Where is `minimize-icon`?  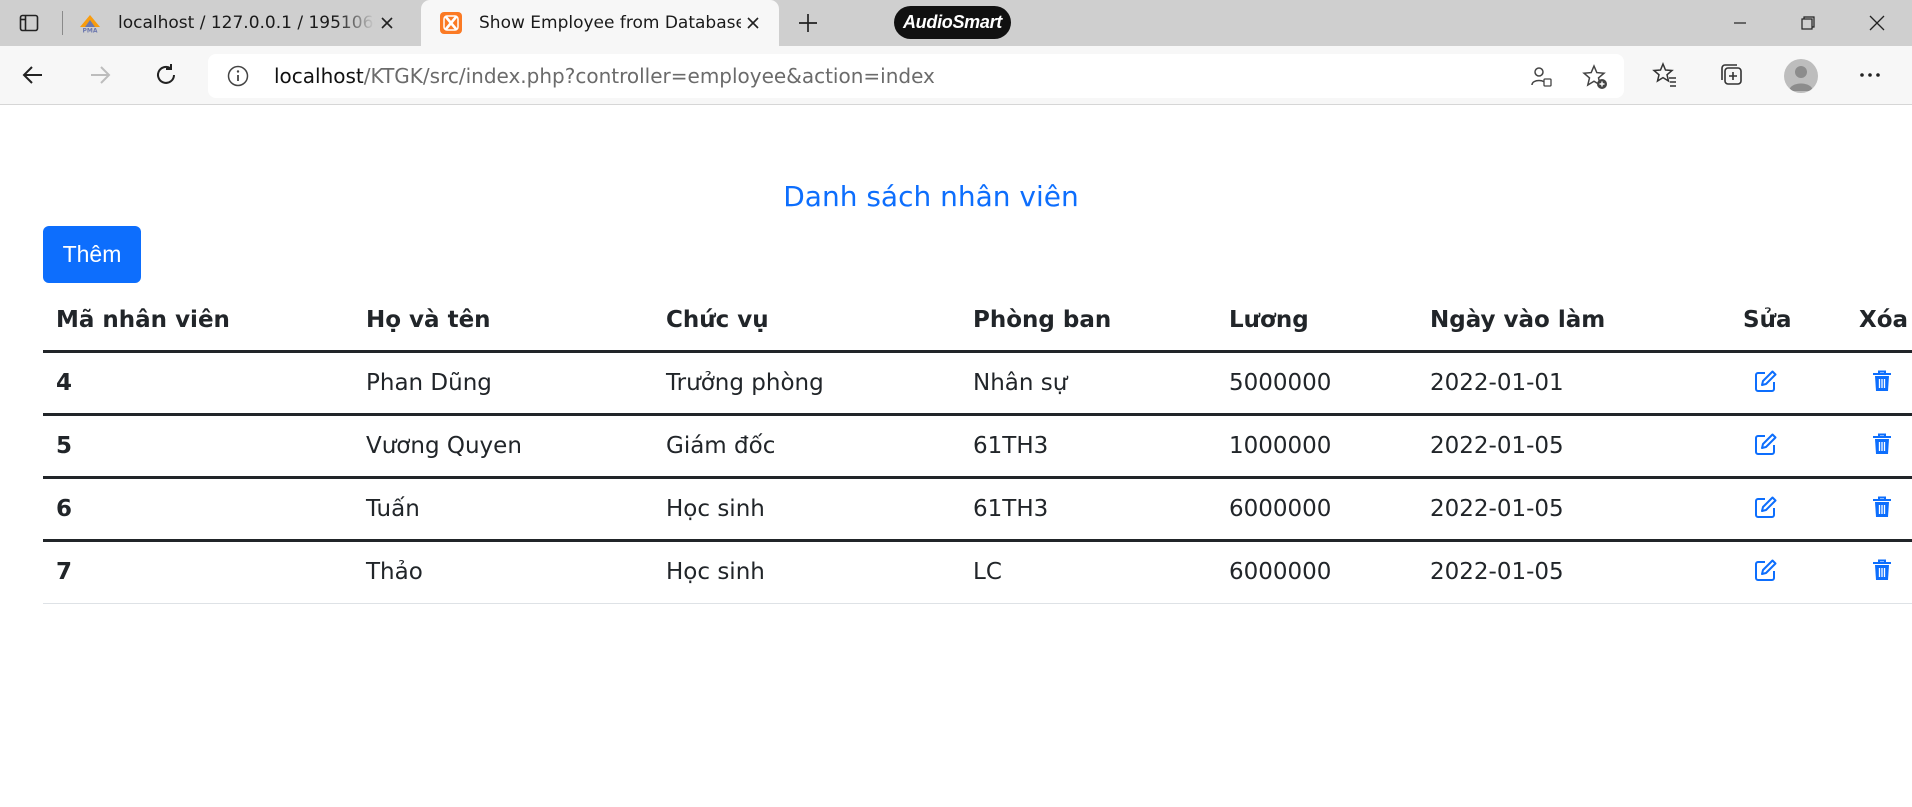 minimize-icon is located at coordinates (1740, 23).